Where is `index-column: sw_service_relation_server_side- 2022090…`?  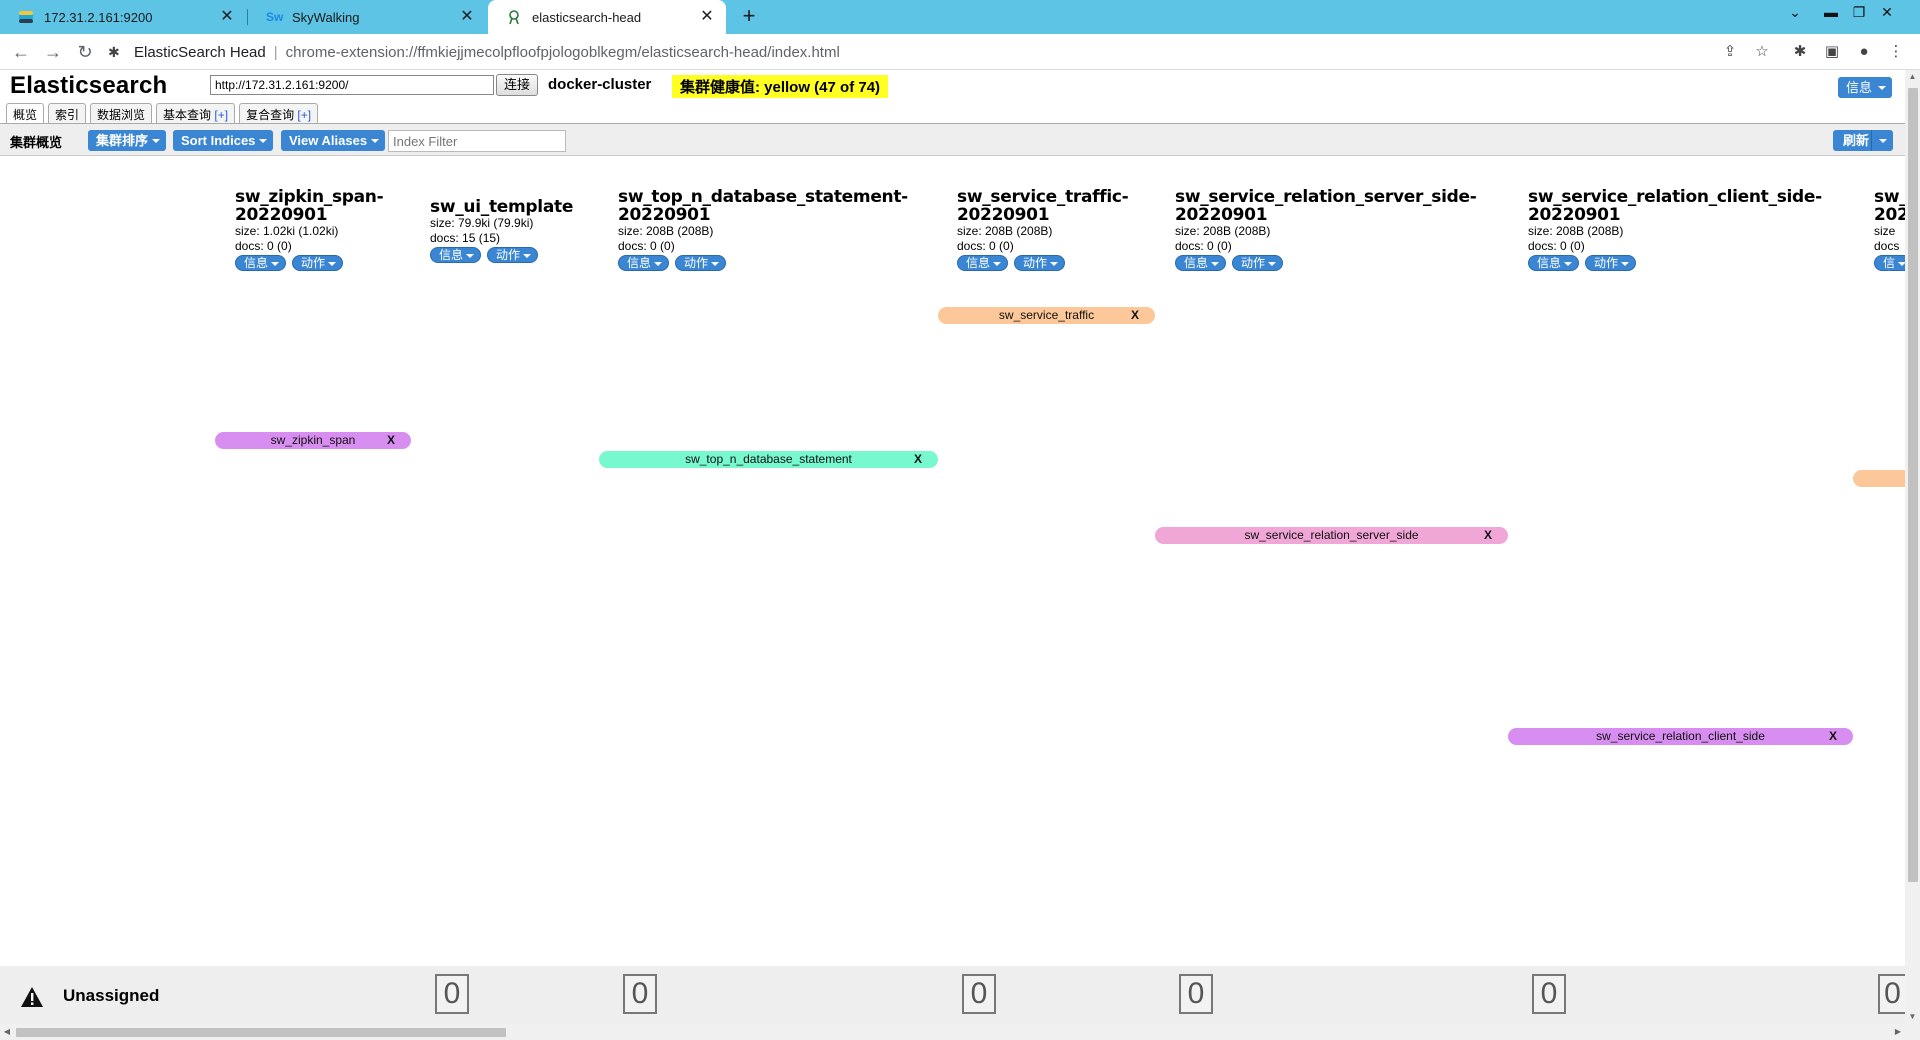
index-column: sw_service_relation_server_side- 2022090… is located at coordinates (1326, 229).